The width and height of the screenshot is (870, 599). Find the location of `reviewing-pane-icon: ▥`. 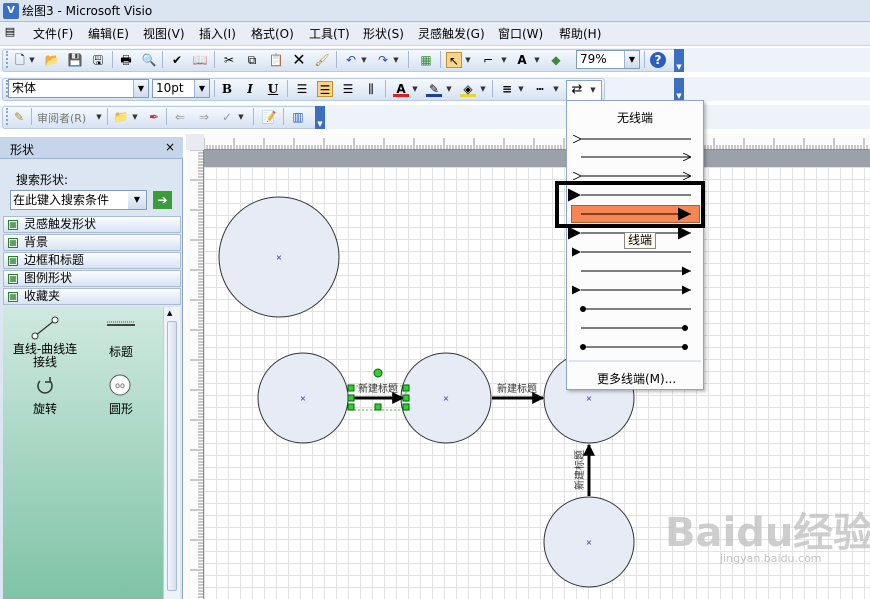

reviewing-pane-icon: ▥ is located at coordinates (298, 117).